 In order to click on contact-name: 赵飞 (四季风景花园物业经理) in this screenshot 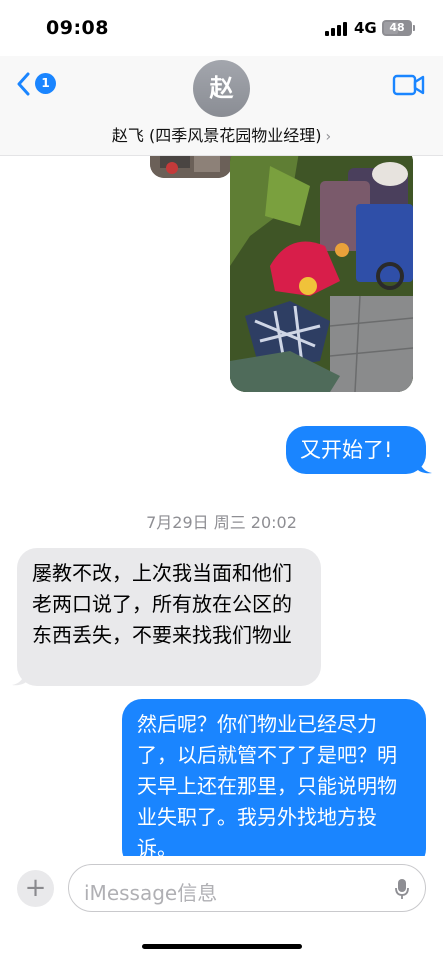, I will do `click(216, 135)`.